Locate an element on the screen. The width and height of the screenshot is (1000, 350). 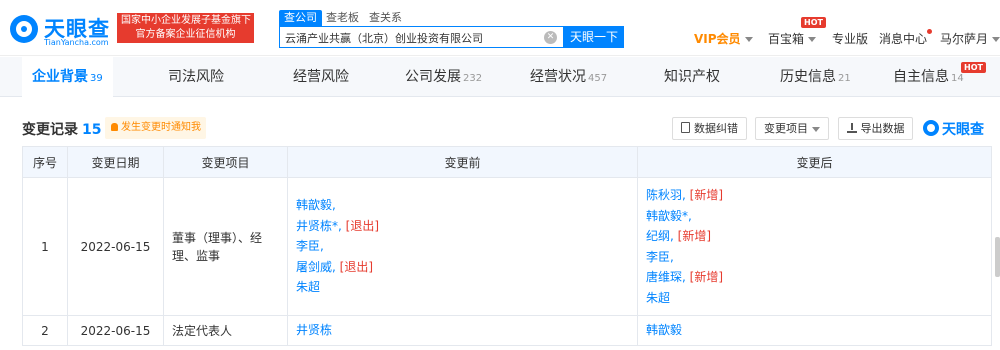
tab-label: 经营风险 is located at coordinates (321, 77).